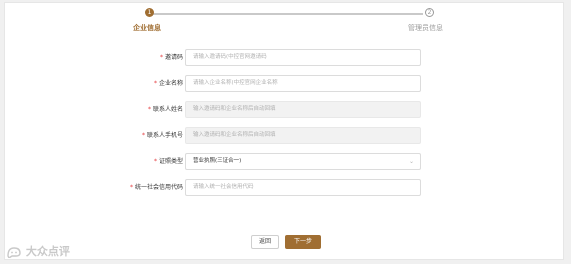 This screenshot has height=264, width=571. What do you see at coordinates (303, 83) in the screenshot?
I see `company-name-input: 请输入企业名称(中控官网企业名称` at bounding box center [303, 83].